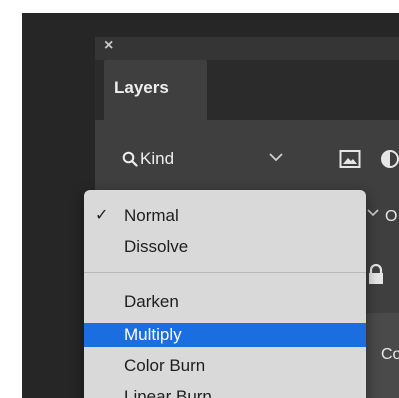  I want to click on menu-item-label: Normal, so click(151, 215).